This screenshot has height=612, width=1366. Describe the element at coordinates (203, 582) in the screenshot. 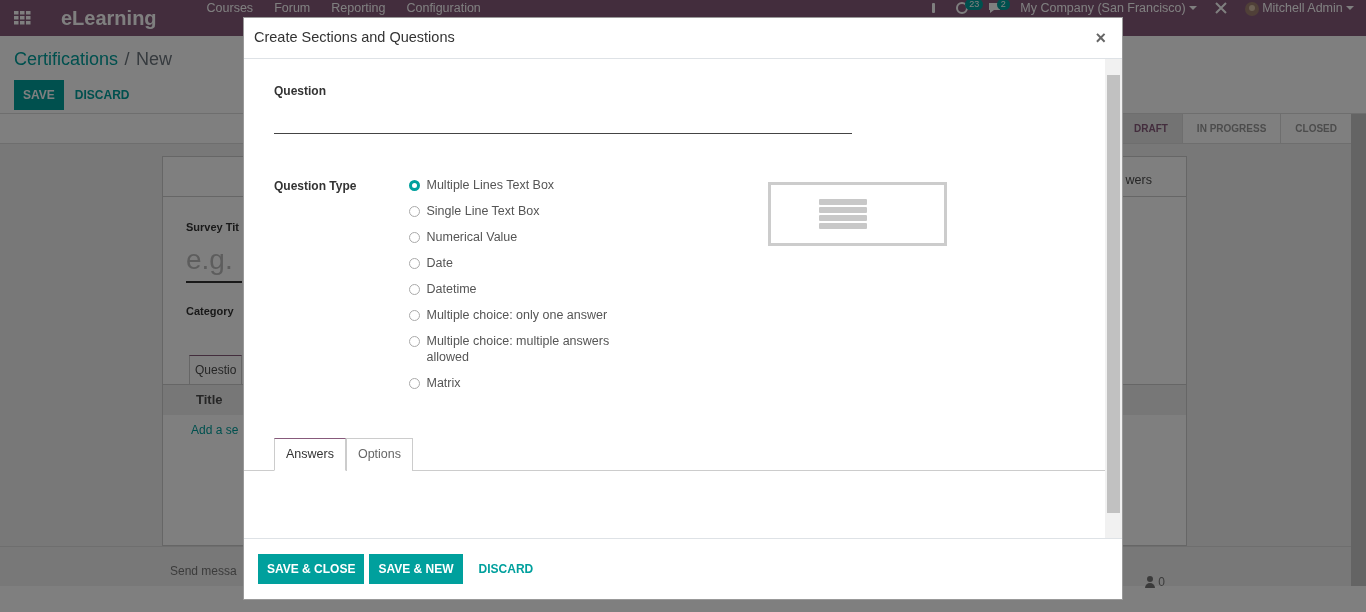

I see `send-message-link: Send messa` at that location.